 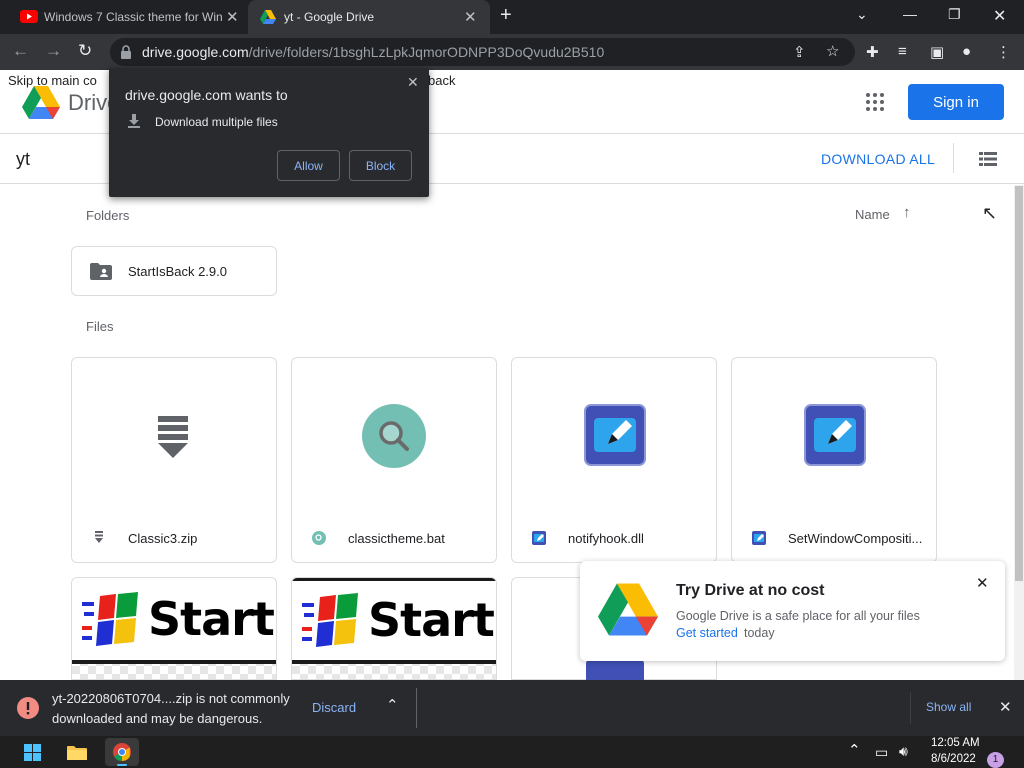 I want to click on tab-title: yt - Google Drive, so click(x=329, y=17).